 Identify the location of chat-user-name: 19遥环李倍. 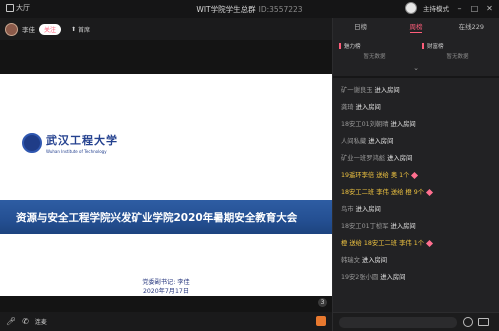
(357, 175).